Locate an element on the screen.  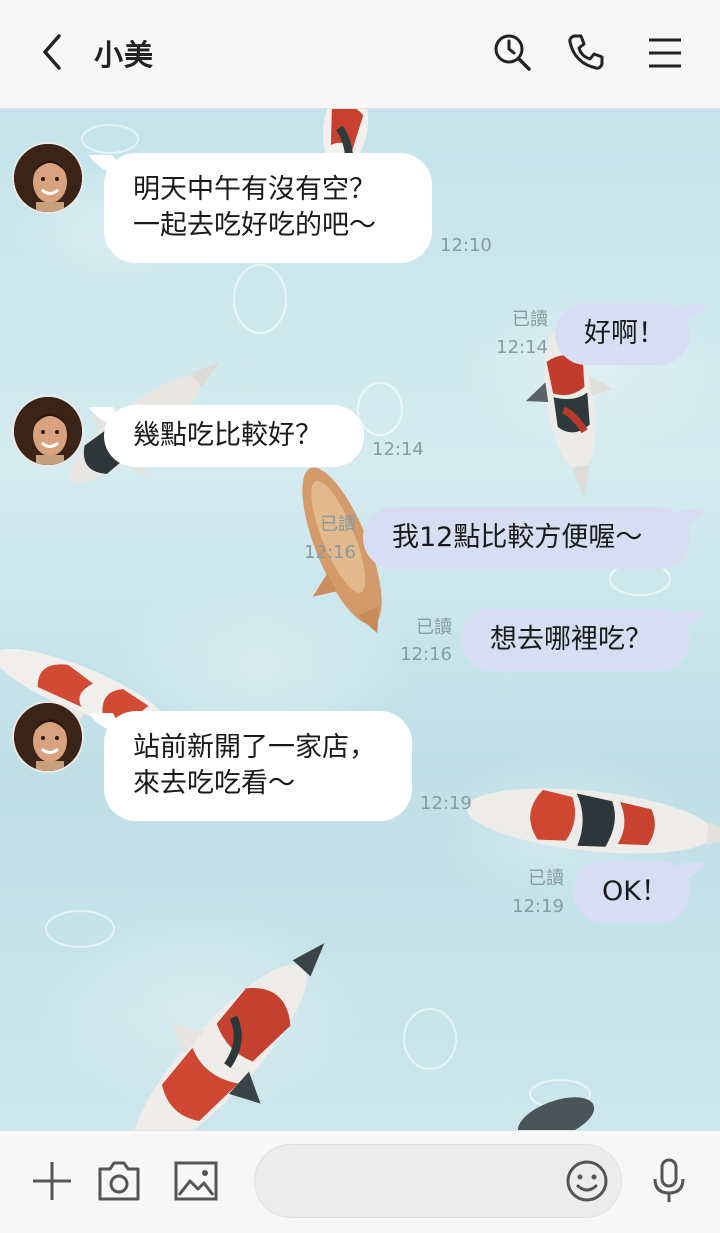
microphone-icon is located at coordinates (669, 1181).